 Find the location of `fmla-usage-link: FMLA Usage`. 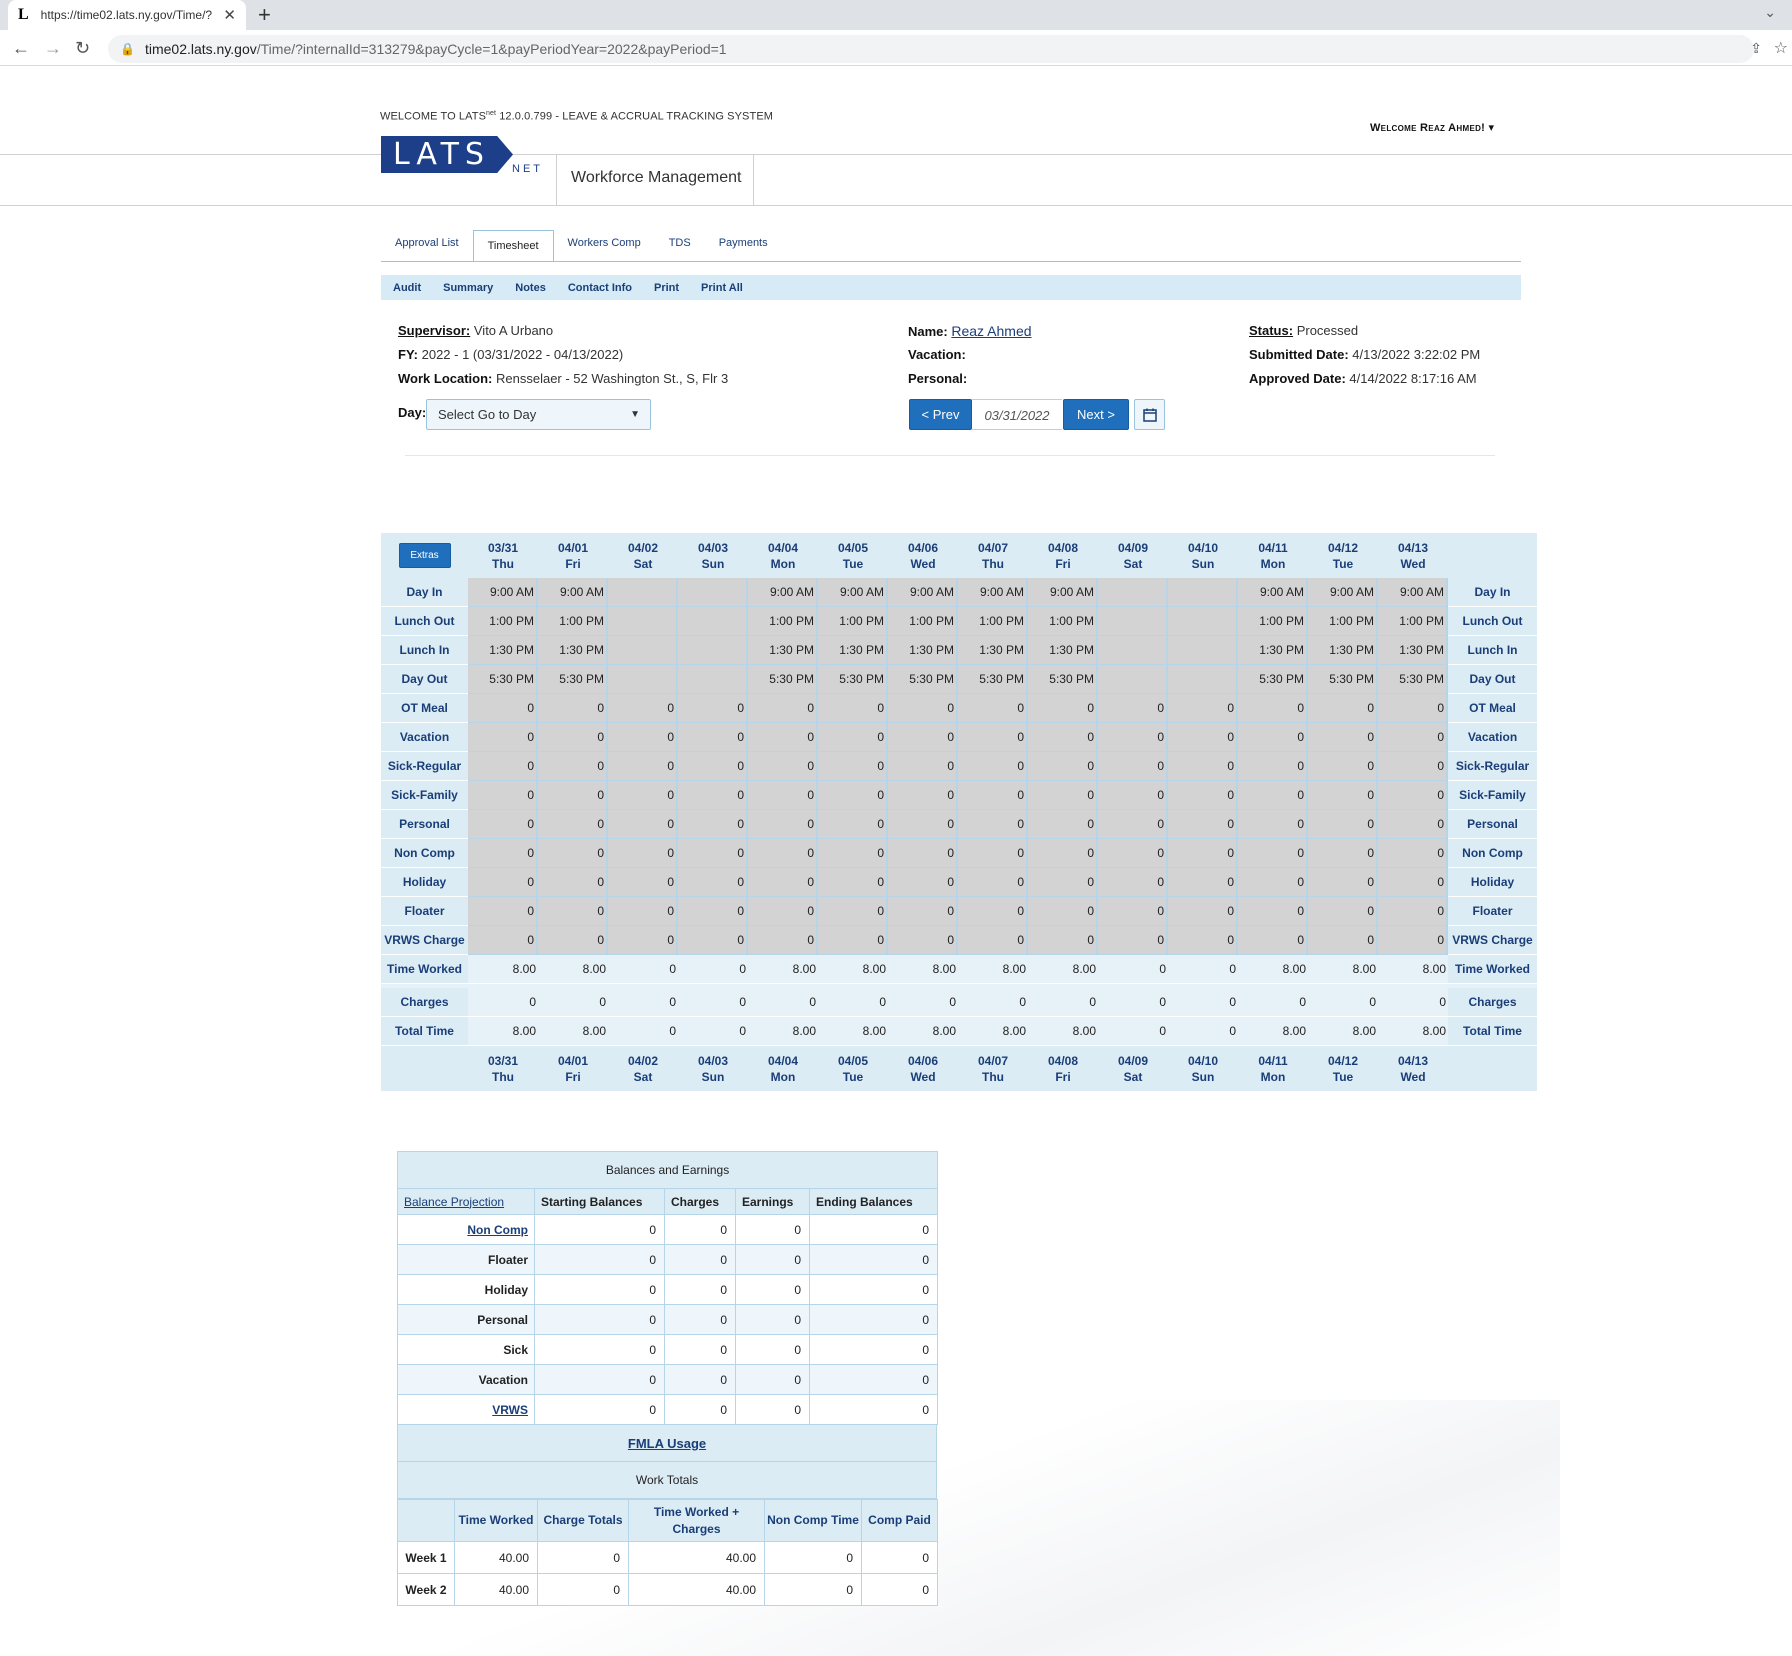

fmla-usage-link: FMLA Usage is located at coordinates (667, 1443).